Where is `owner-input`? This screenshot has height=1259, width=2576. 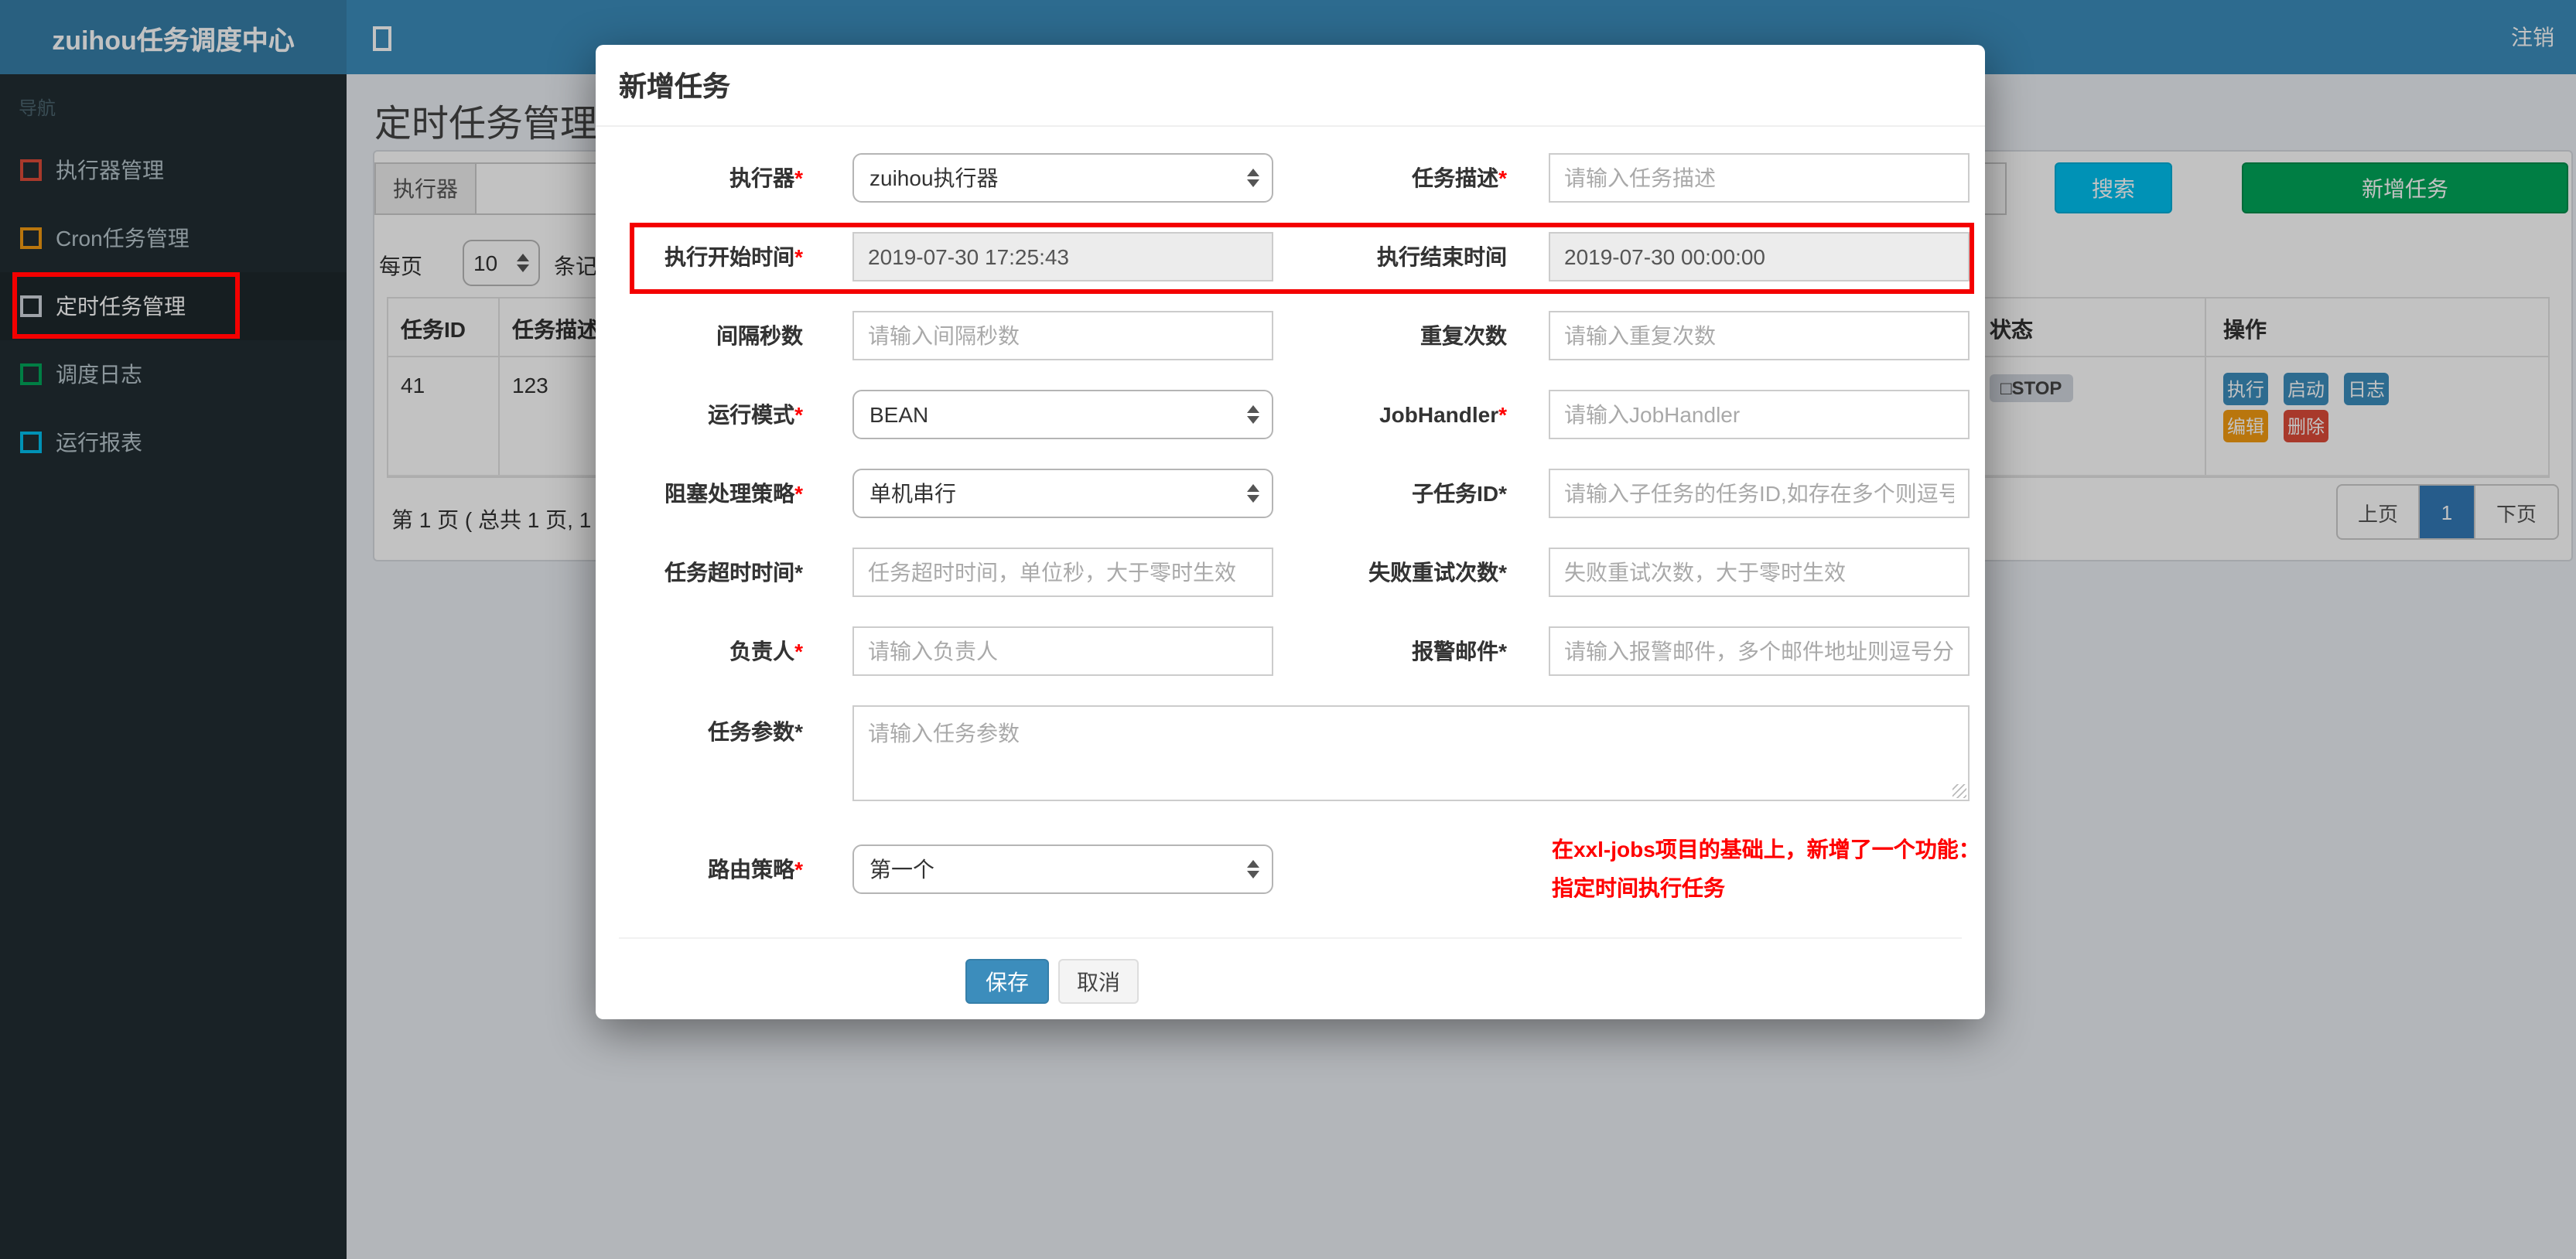
owner-input is located at coordinates (1062, 651).